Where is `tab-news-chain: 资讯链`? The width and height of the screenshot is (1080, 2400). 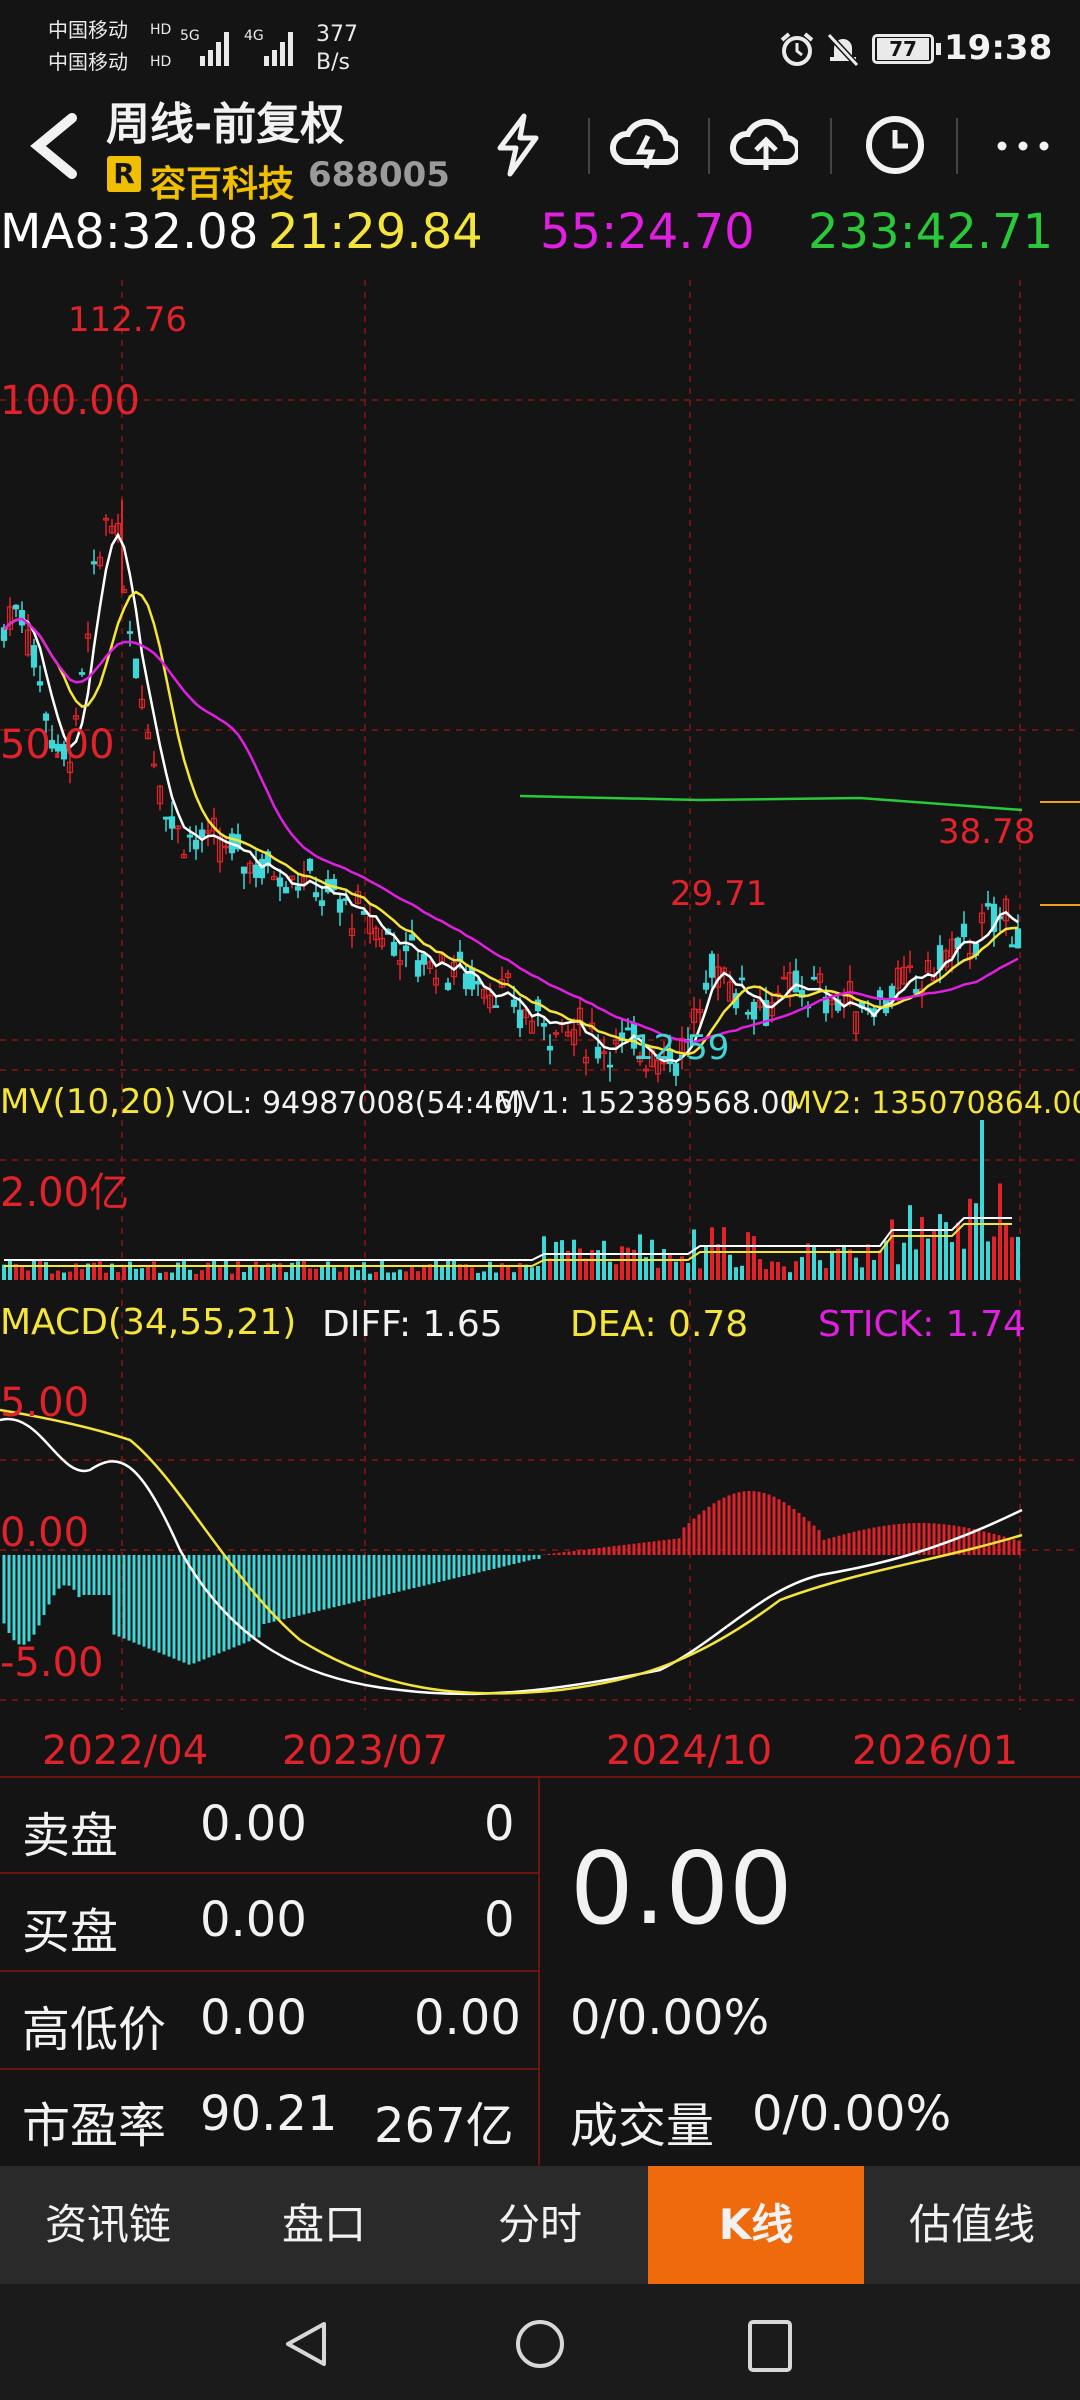 tab-news-chain: 资讯链 is located at coordinates (108, 2225).